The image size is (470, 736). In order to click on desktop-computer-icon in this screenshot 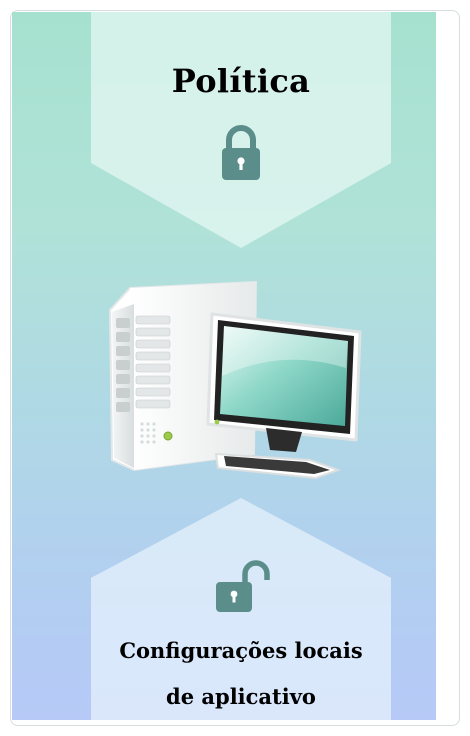, I will do `click(235, 380)`.